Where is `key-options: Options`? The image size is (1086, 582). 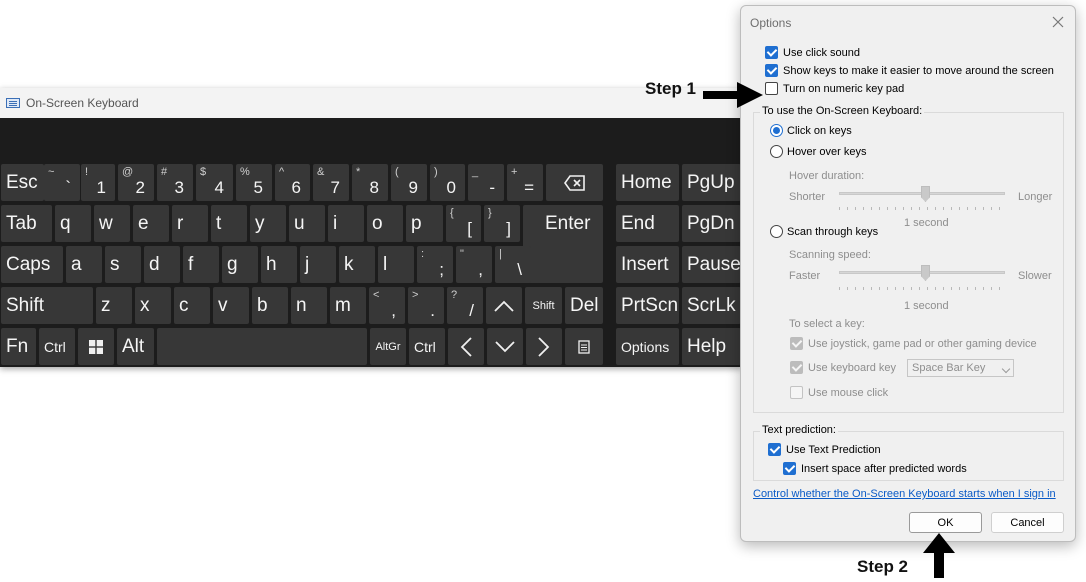
key-options: Options is located at coordinates (647, 346).